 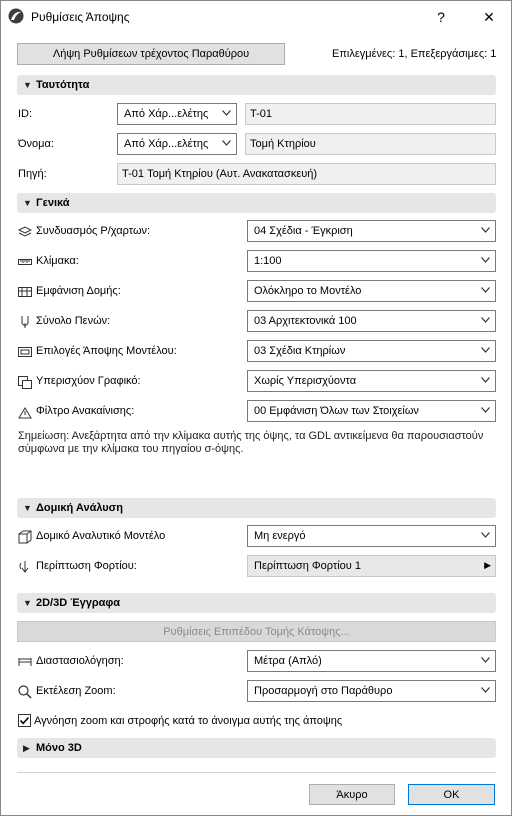 I want to click on load-case-selector: Περίπτωση Φορτίου 1 ▶, so click(x=371, y=566).